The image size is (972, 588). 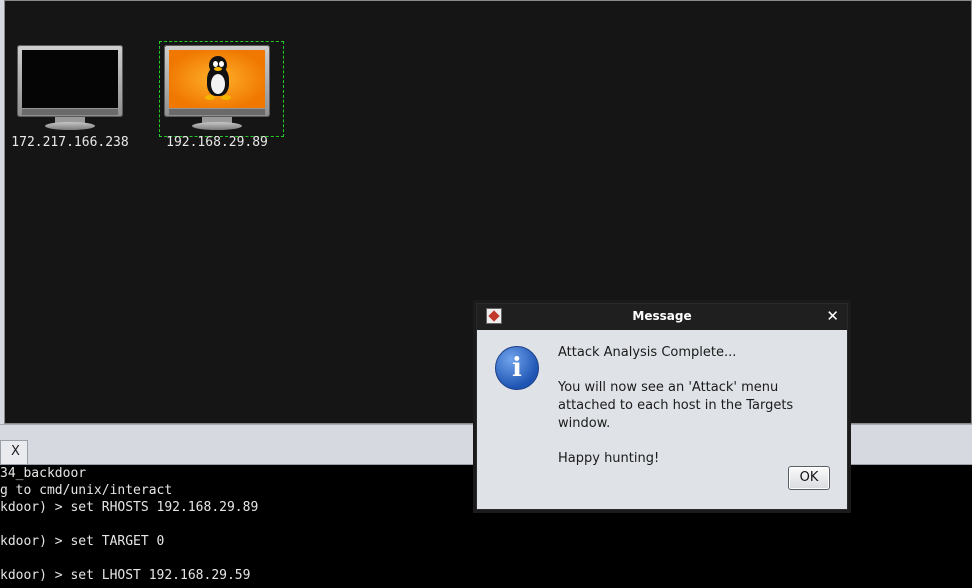 What do you see at coordinates (125, 575) in the screenshot?
I see `console-line: kdoor) > set LHOST 192.168.29.59` at bounding box center [125, 575].